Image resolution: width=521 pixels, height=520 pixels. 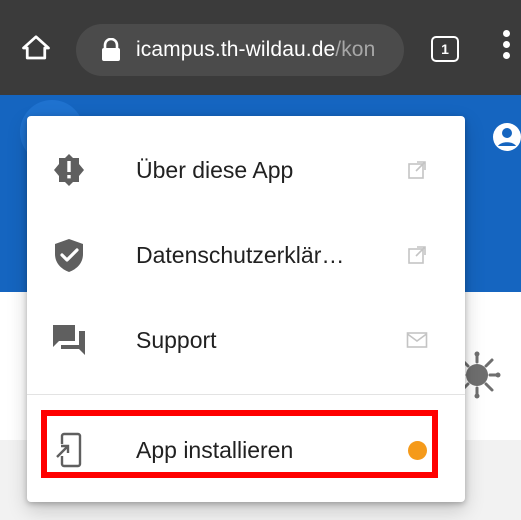 I want to click on menu-item-label: Support, so click(x=176, y=339).